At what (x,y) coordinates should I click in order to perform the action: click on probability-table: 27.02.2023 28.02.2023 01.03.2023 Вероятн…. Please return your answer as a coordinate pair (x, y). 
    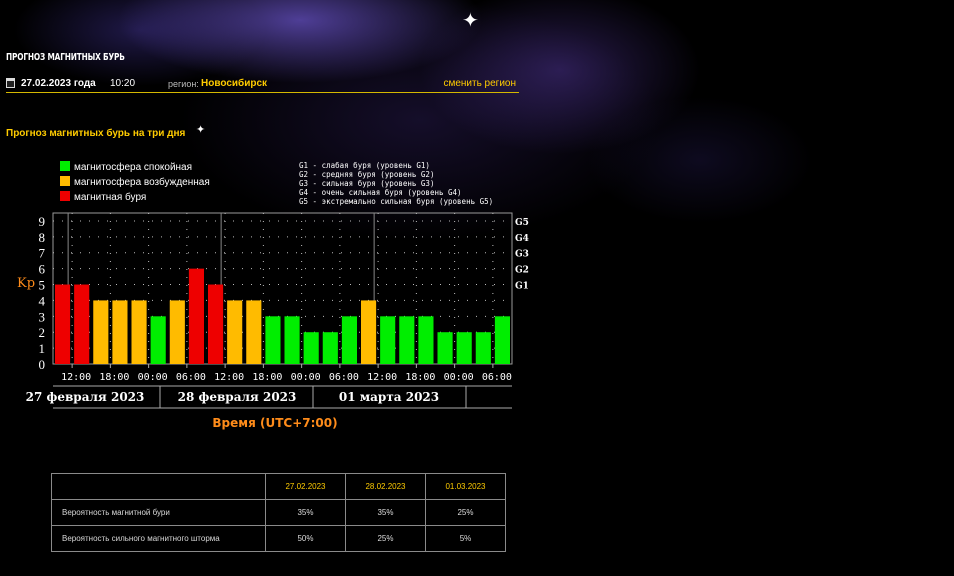
    Looking at the image, I should click on (278, 512).